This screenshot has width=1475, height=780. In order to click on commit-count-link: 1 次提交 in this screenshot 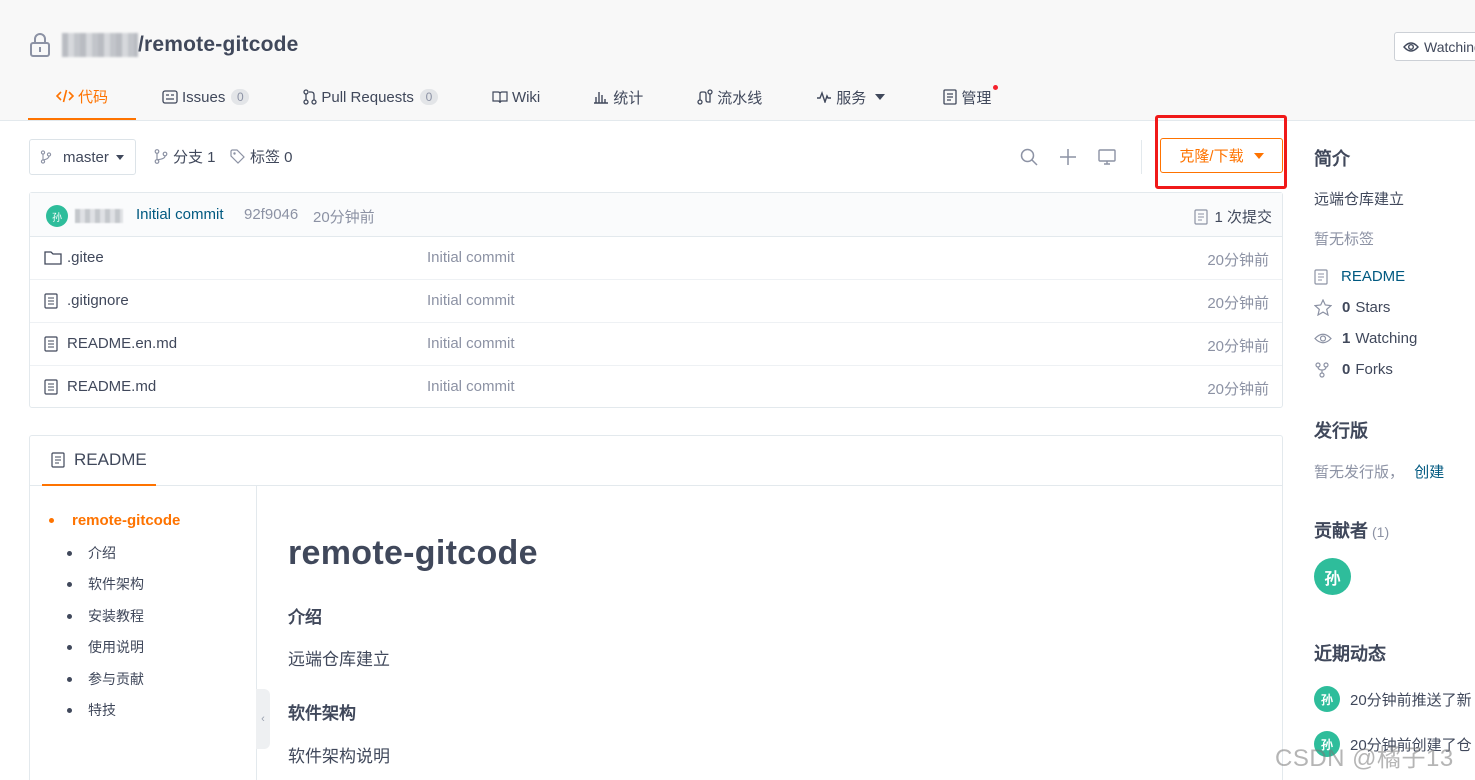, I will do `click(1233, 216)`.